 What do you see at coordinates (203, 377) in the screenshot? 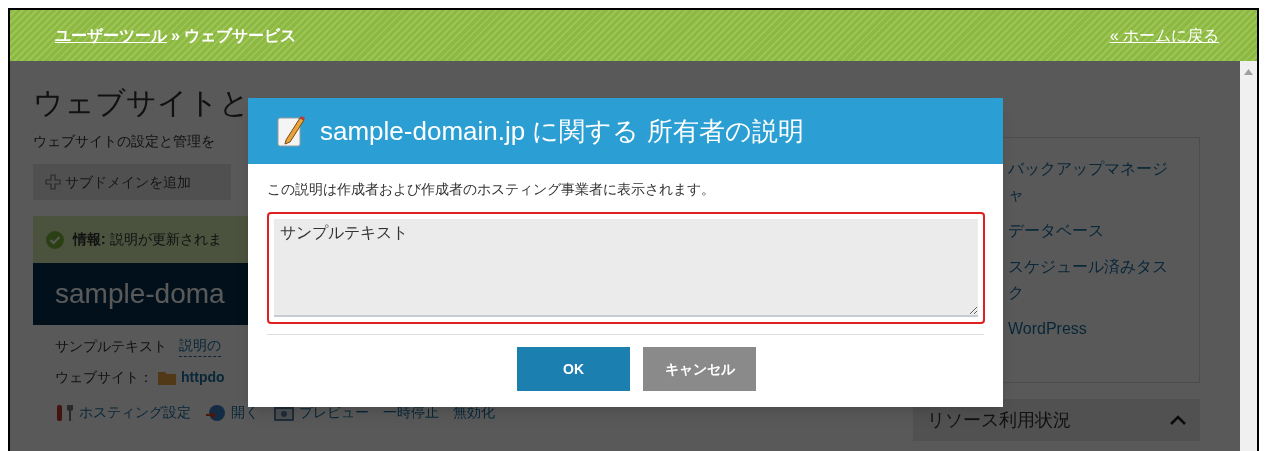
I see `website-link: httpdo` at bounding box center [203, 377].